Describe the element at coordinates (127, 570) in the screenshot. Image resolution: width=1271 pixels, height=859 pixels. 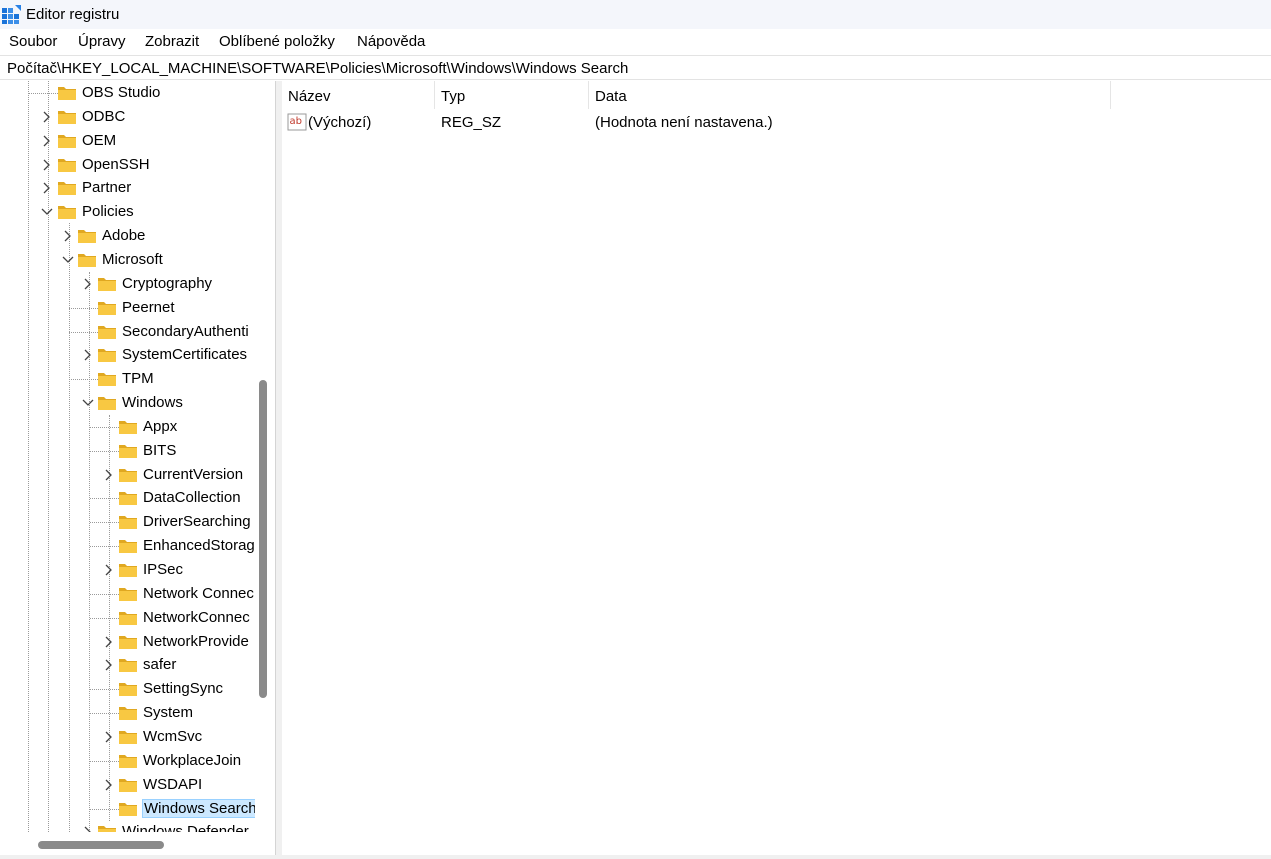
I see `tree-item-ipsec: IPSec` at that location.